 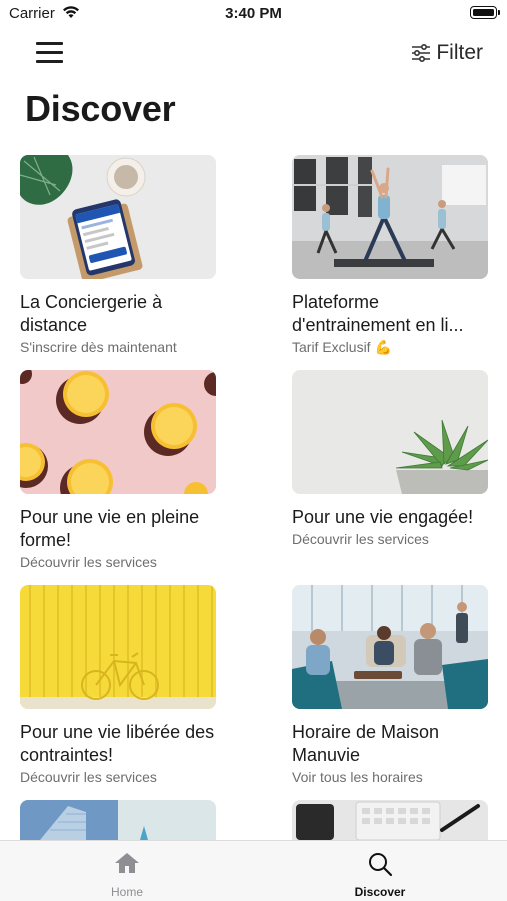 I want to click on desk-keyboard-photo, so click(x=390, y=820).